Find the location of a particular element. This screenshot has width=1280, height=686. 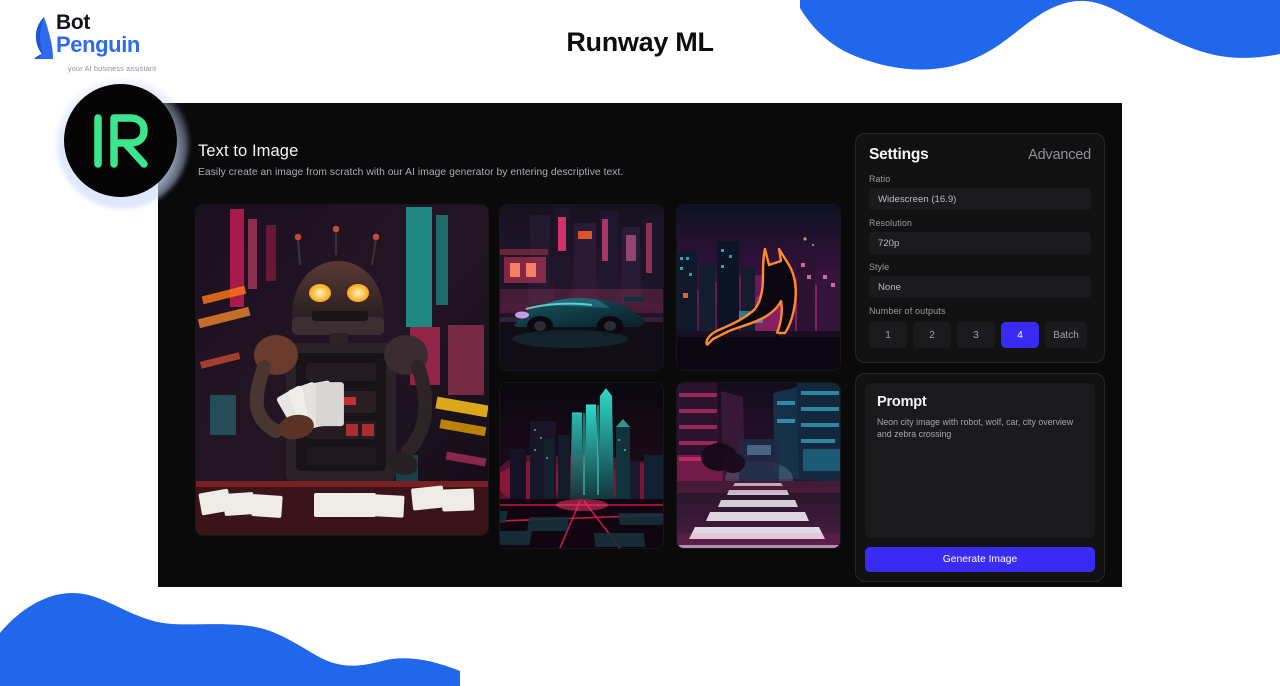

outputs-row: 1 2 3 4 Batch is located at coordinates (980, 335).